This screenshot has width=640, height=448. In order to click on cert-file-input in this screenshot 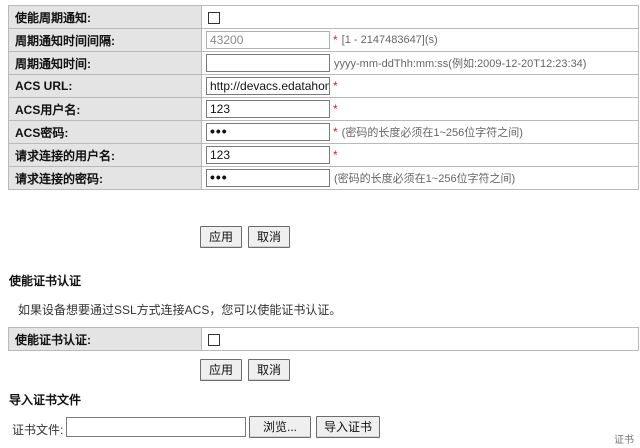, I will do `click(156, 427)`.